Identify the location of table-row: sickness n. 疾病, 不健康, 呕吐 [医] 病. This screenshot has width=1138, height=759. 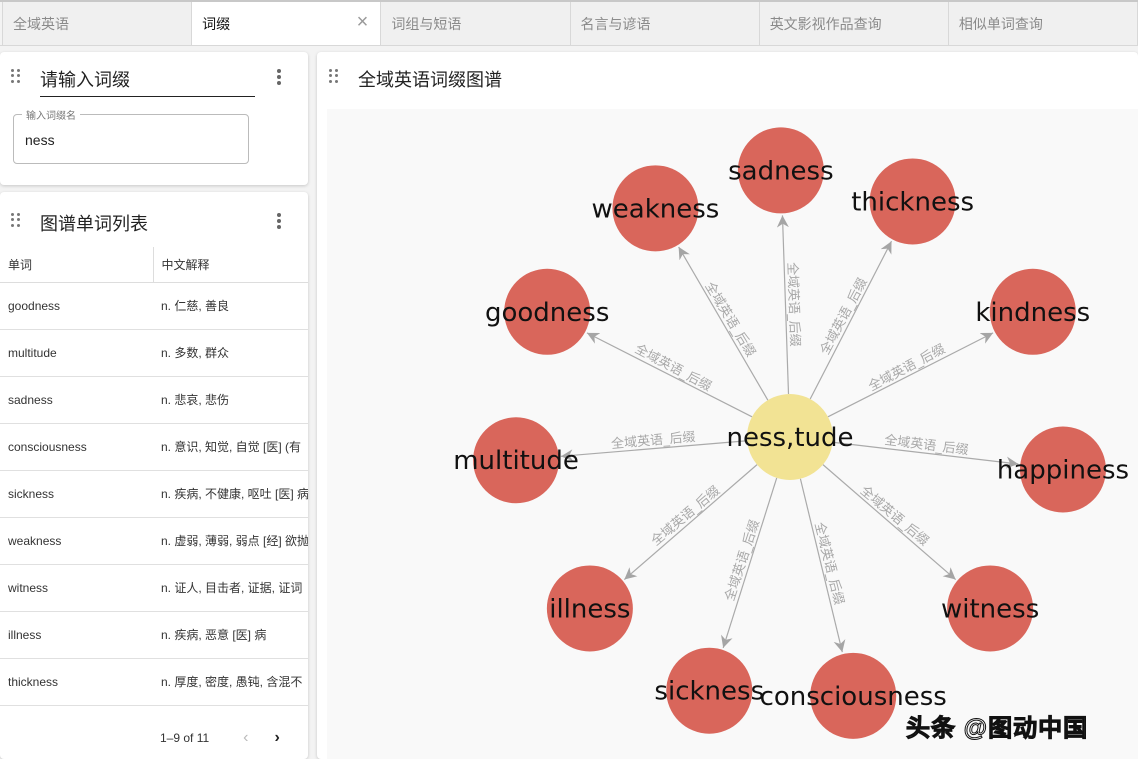
(154, 494).